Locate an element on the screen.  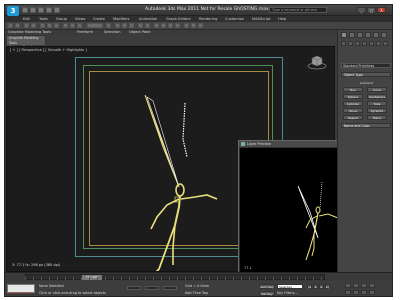
minimize-button: _ is located at coordinates (361, 10).